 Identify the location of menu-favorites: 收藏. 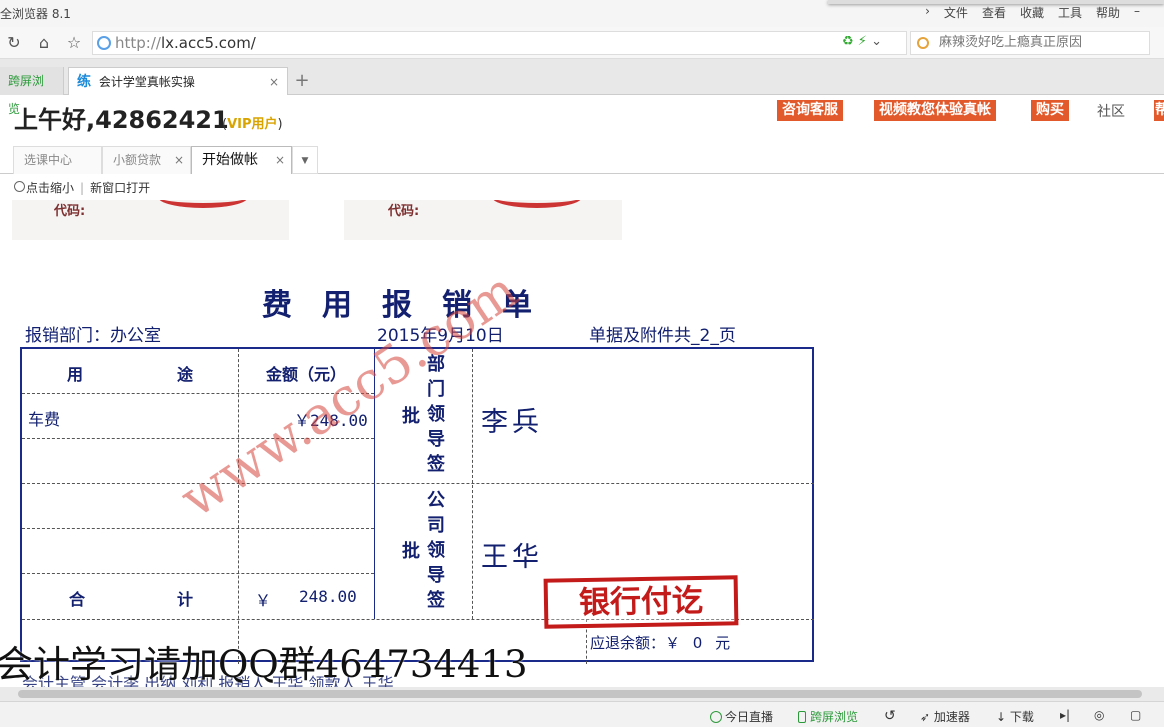
(1032, 12).